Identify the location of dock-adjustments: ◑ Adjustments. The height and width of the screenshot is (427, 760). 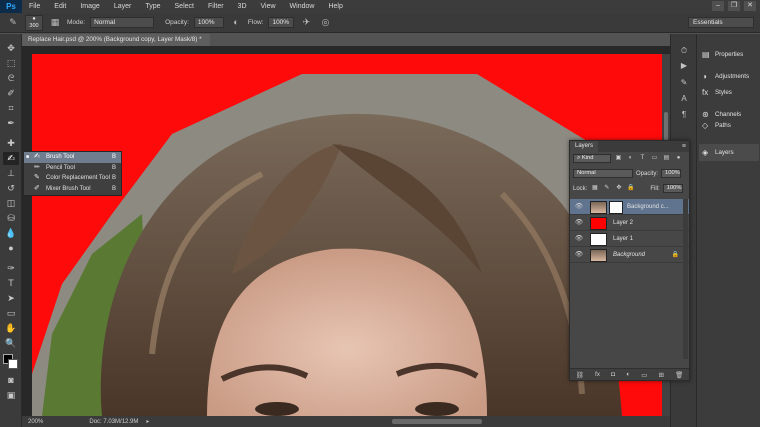
(729, 76).